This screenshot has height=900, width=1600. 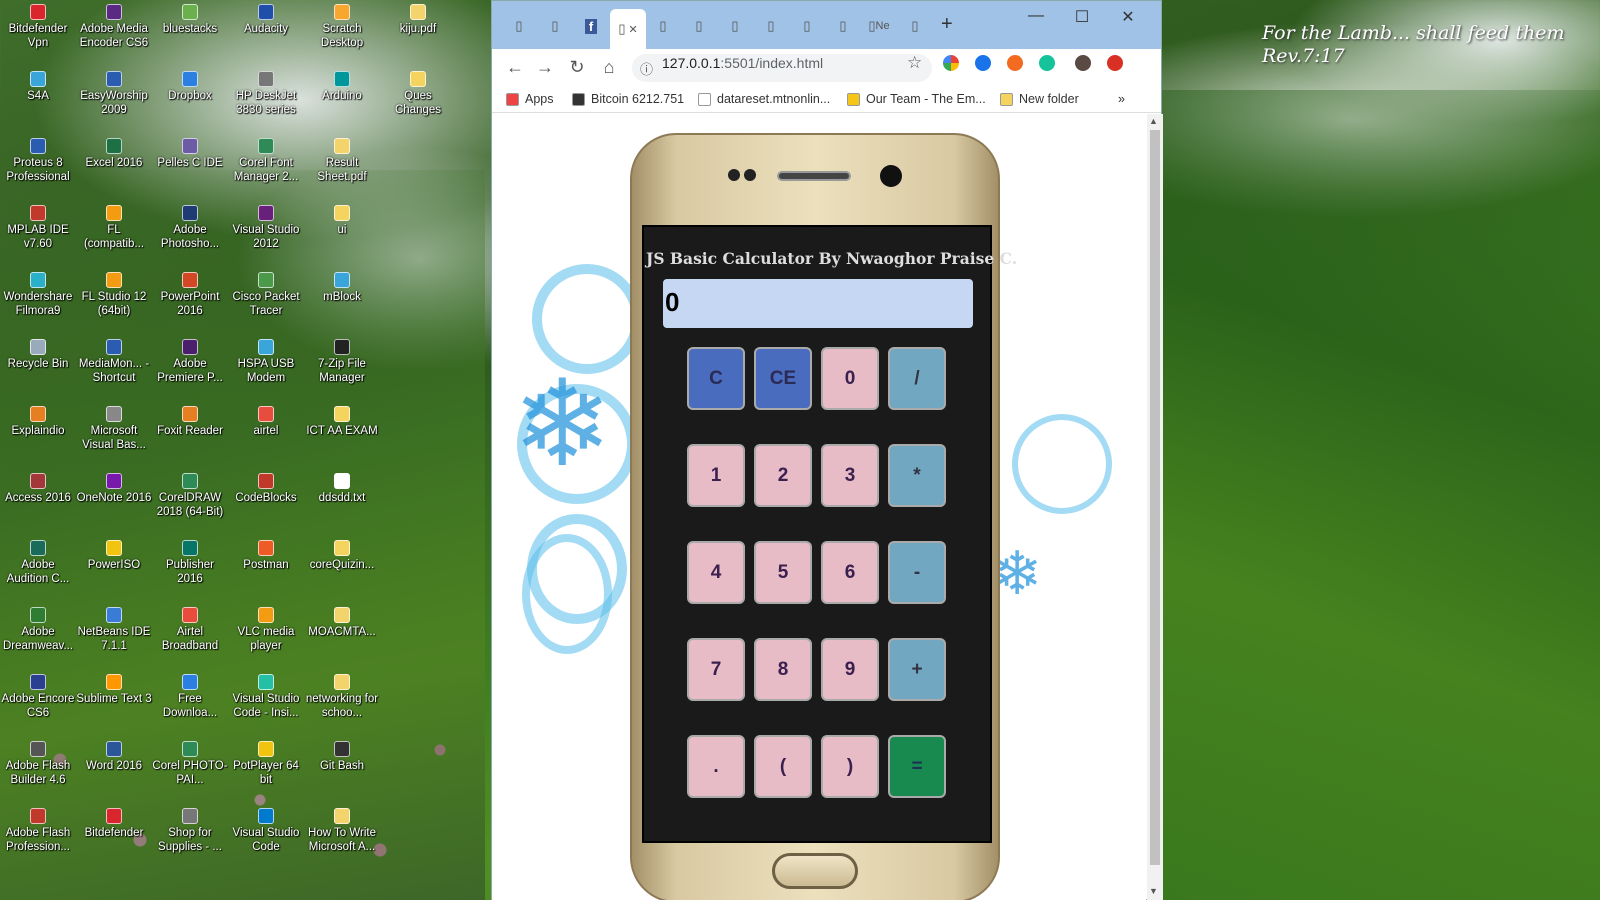 I want to click on key-1-button: 1, so click(x=716, y=475).